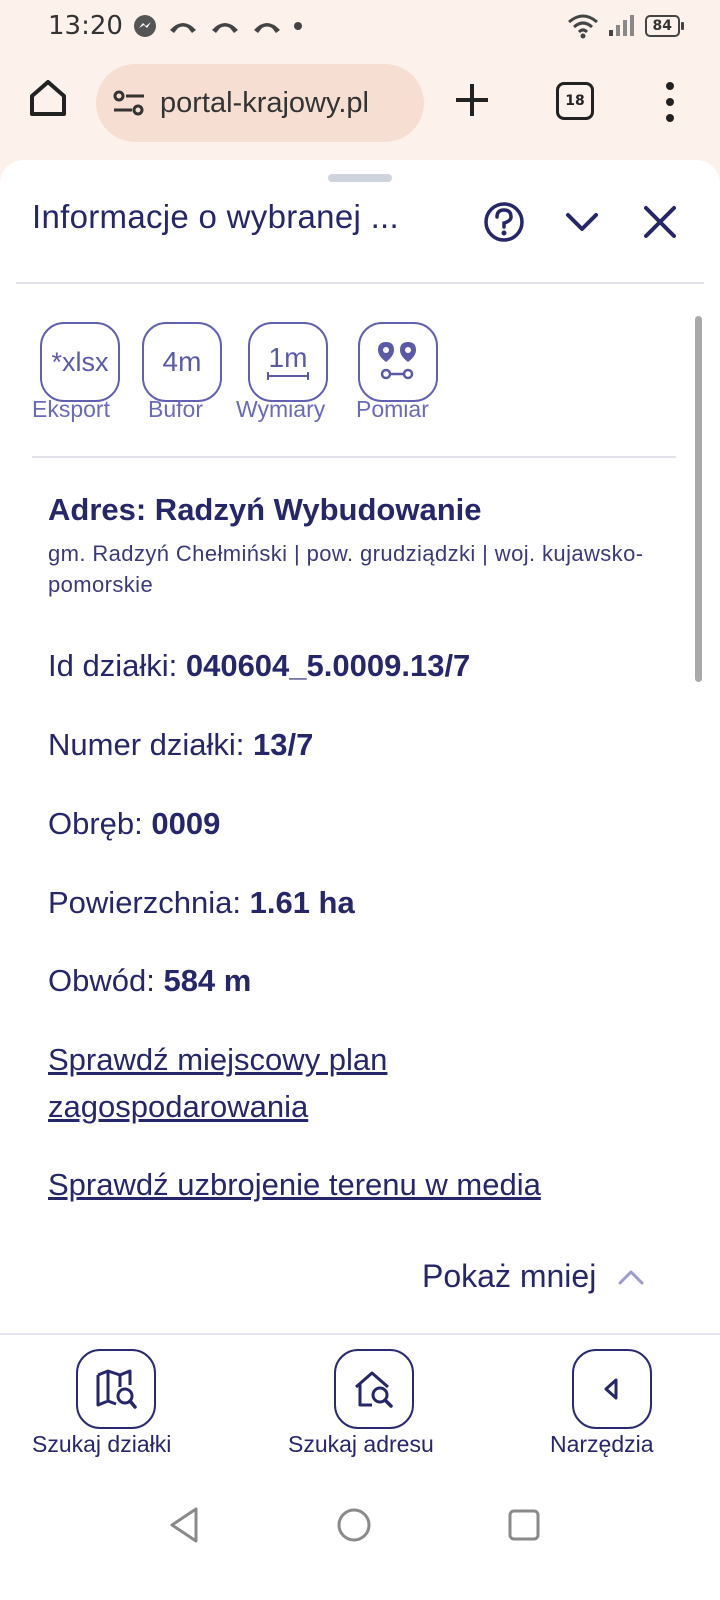  I want to click on tool-icon-text: 1m, so click(288, 357).